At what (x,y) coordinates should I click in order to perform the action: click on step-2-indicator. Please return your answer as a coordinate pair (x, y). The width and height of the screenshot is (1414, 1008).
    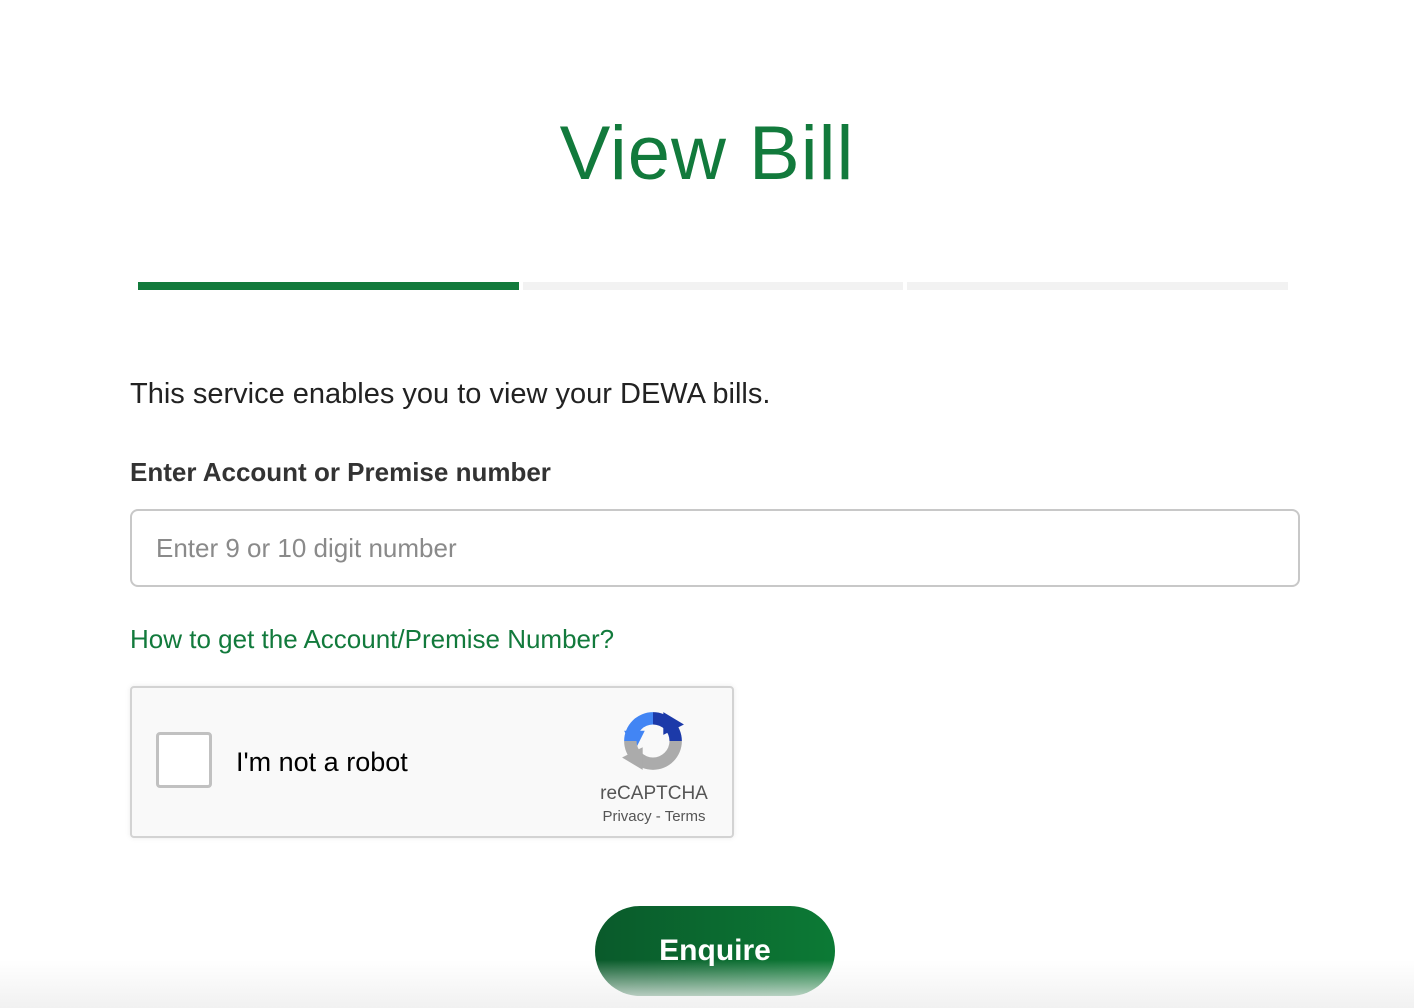
    Looking at the image, I should click on (713, 286).